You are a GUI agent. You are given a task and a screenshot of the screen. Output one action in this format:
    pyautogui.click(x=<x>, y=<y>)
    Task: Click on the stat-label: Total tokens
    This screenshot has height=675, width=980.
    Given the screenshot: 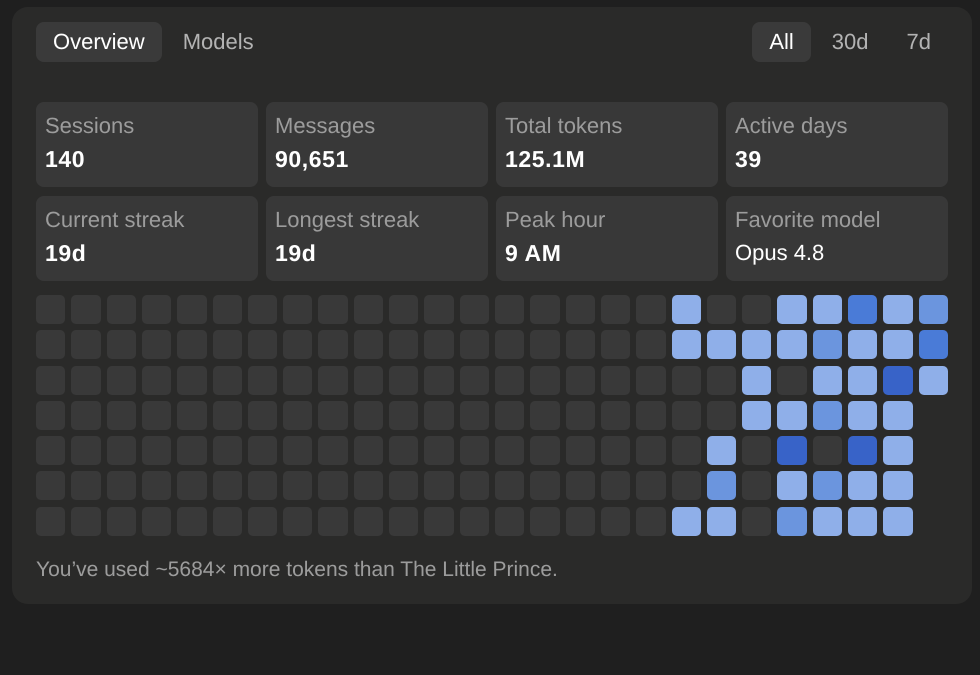 What is the action you would take?
    pyautogui.click(x=563, y=126)
    